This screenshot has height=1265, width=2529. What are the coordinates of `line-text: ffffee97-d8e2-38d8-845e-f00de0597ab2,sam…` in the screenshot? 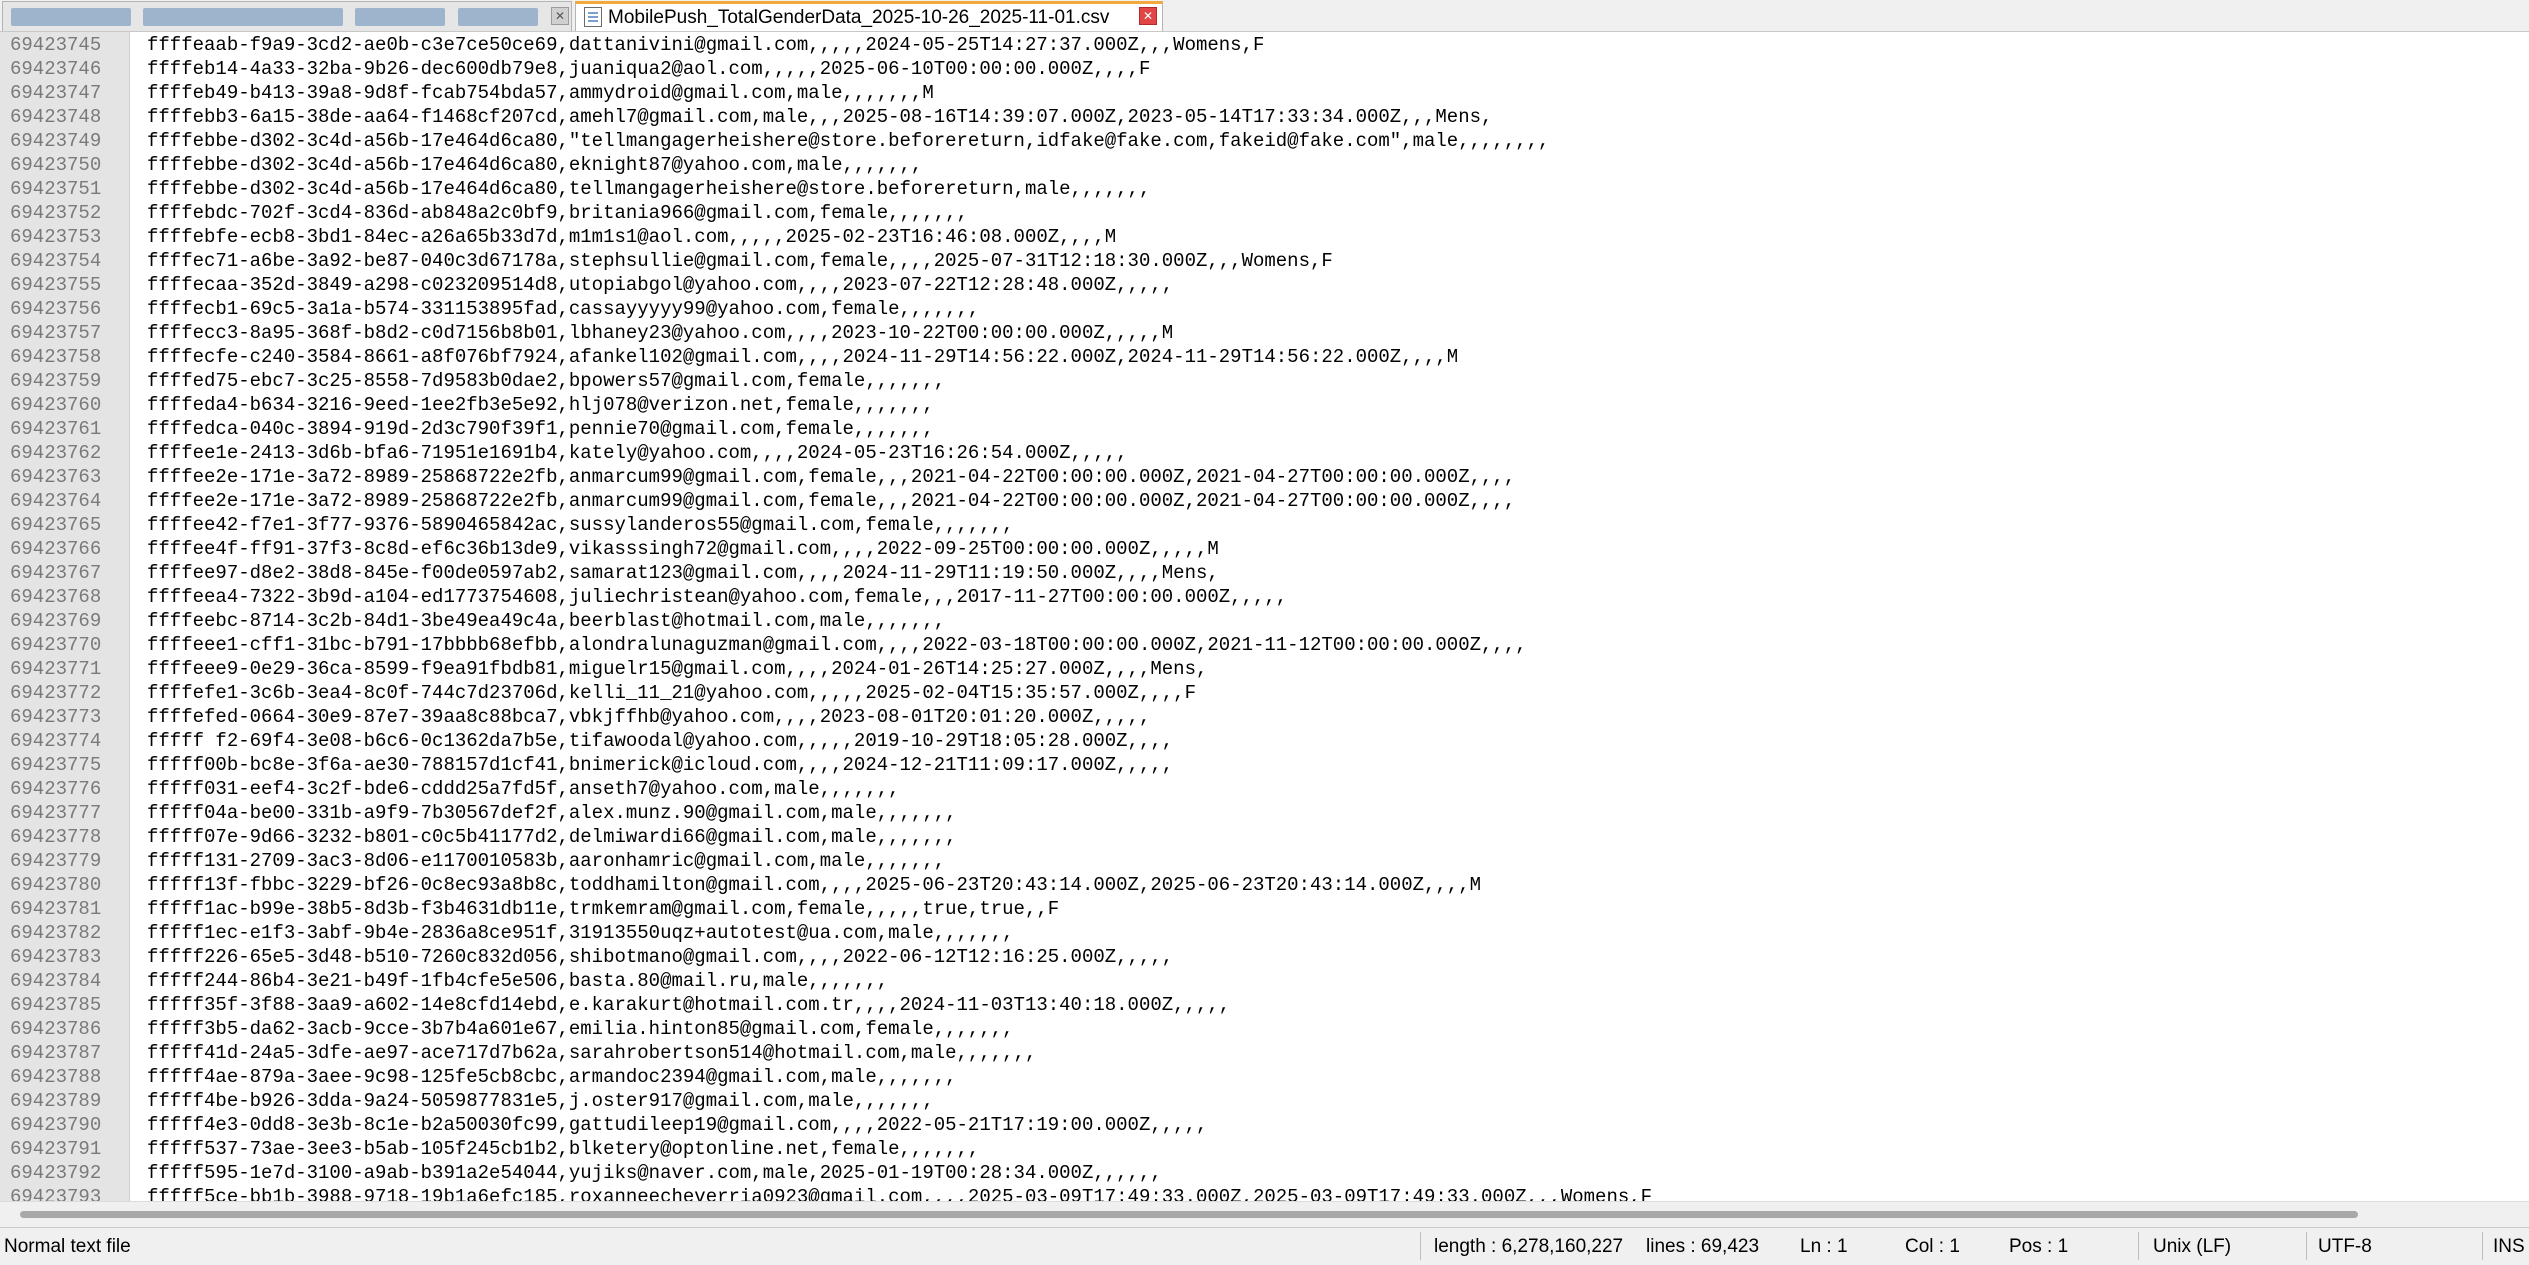 It's located at (683, 573).